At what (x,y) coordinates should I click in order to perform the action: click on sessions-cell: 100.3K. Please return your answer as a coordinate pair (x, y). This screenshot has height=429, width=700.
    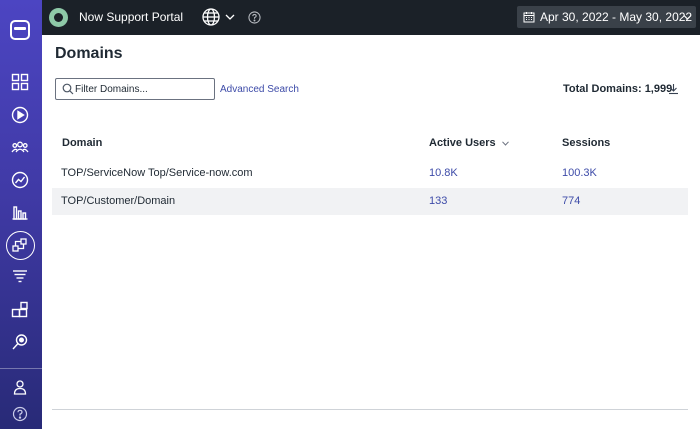
    Looking at the image, I should click on (579, 173).